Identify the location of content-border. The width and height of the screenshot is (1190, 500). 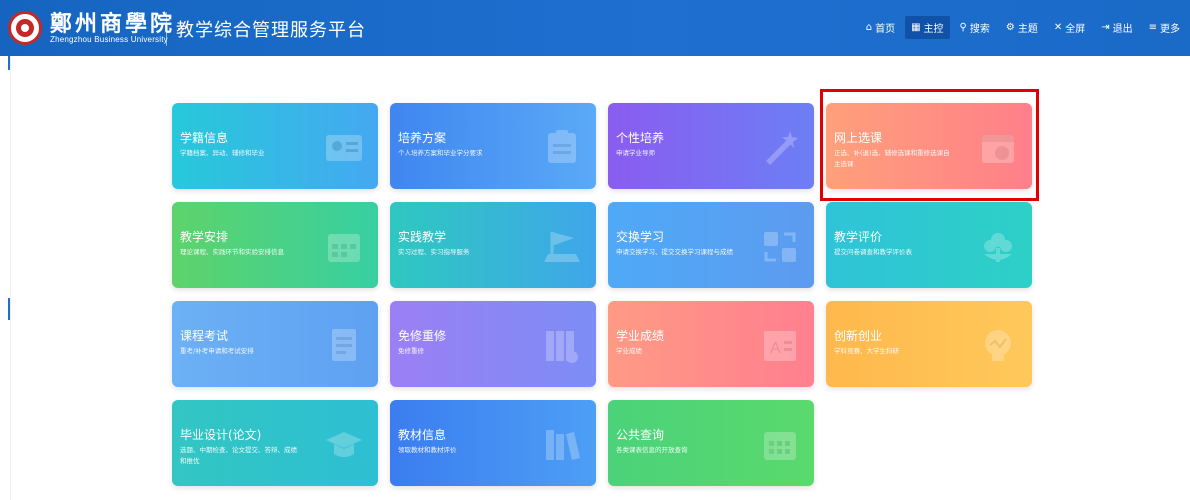
(10, 278).